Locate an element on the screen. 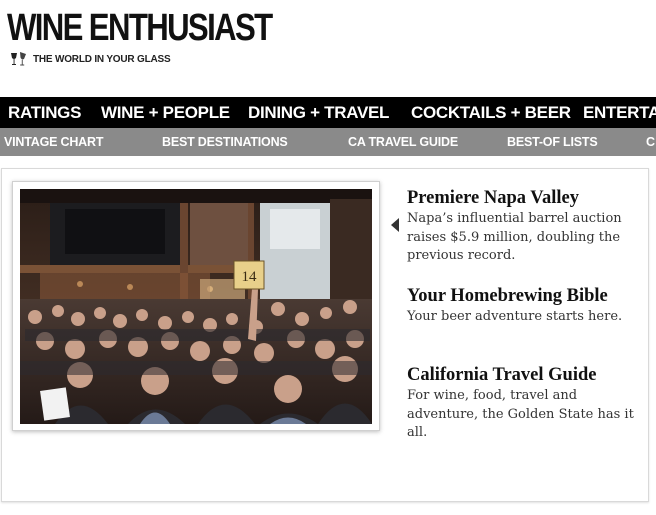  subnav-best-destinations: BEST DESTINATIONS is located at coordinates (225, 142).